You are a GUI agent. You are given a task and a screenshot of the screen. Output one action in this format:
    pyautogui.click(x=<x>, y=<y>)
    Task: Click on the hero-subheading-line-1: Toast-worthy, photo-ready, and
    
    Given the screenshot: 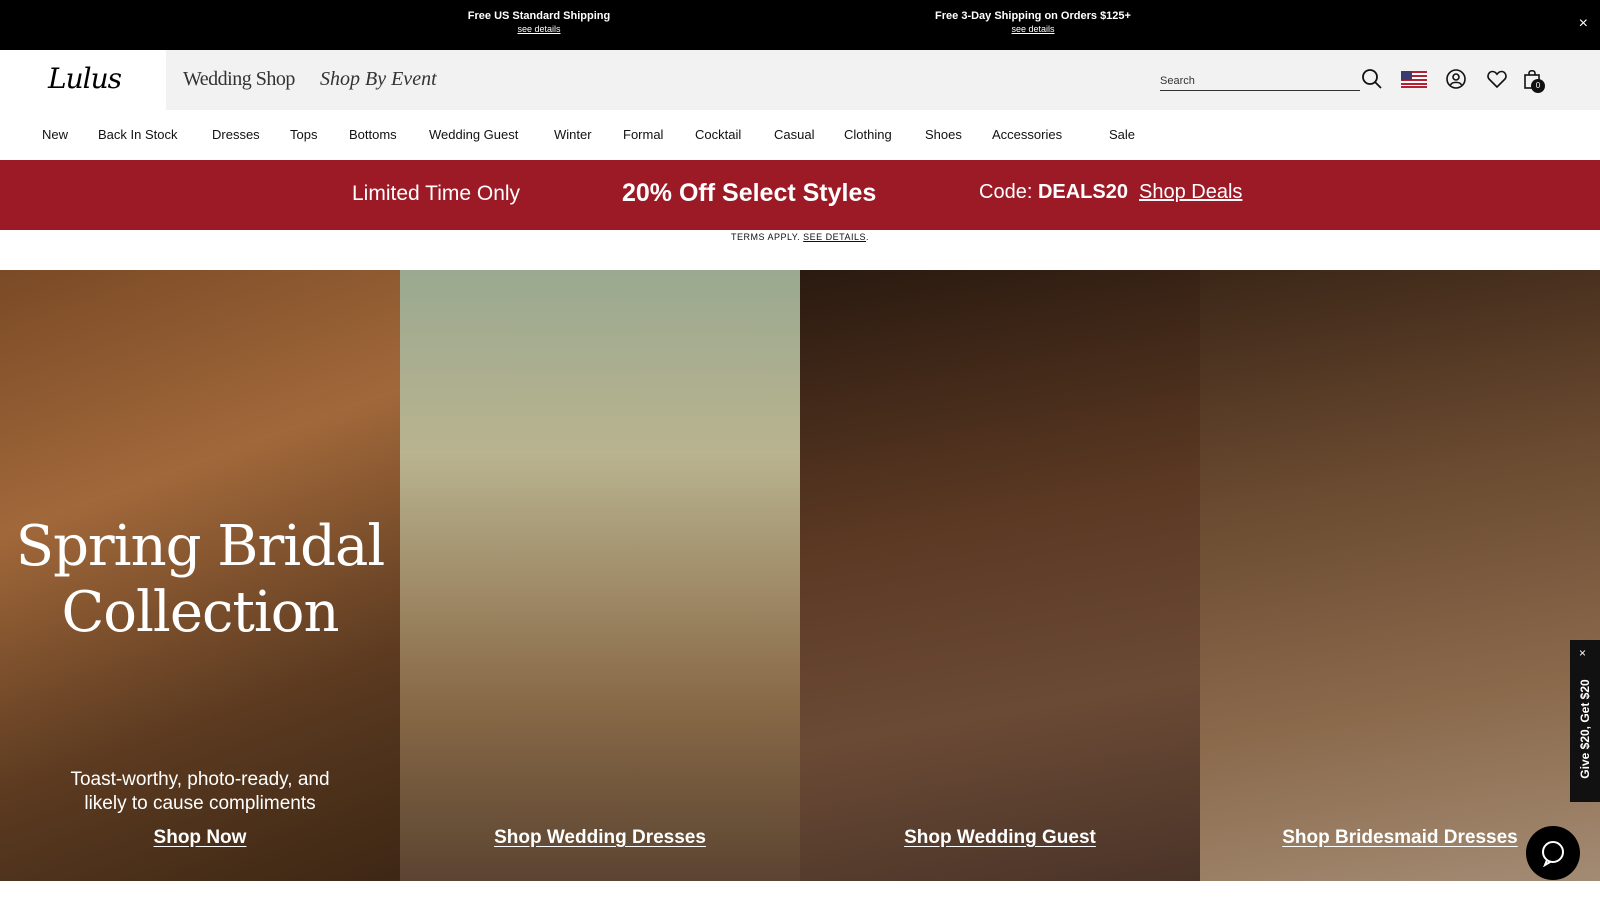 What is the action you would take?
    pyautogui.click(x=200, y=779)
    